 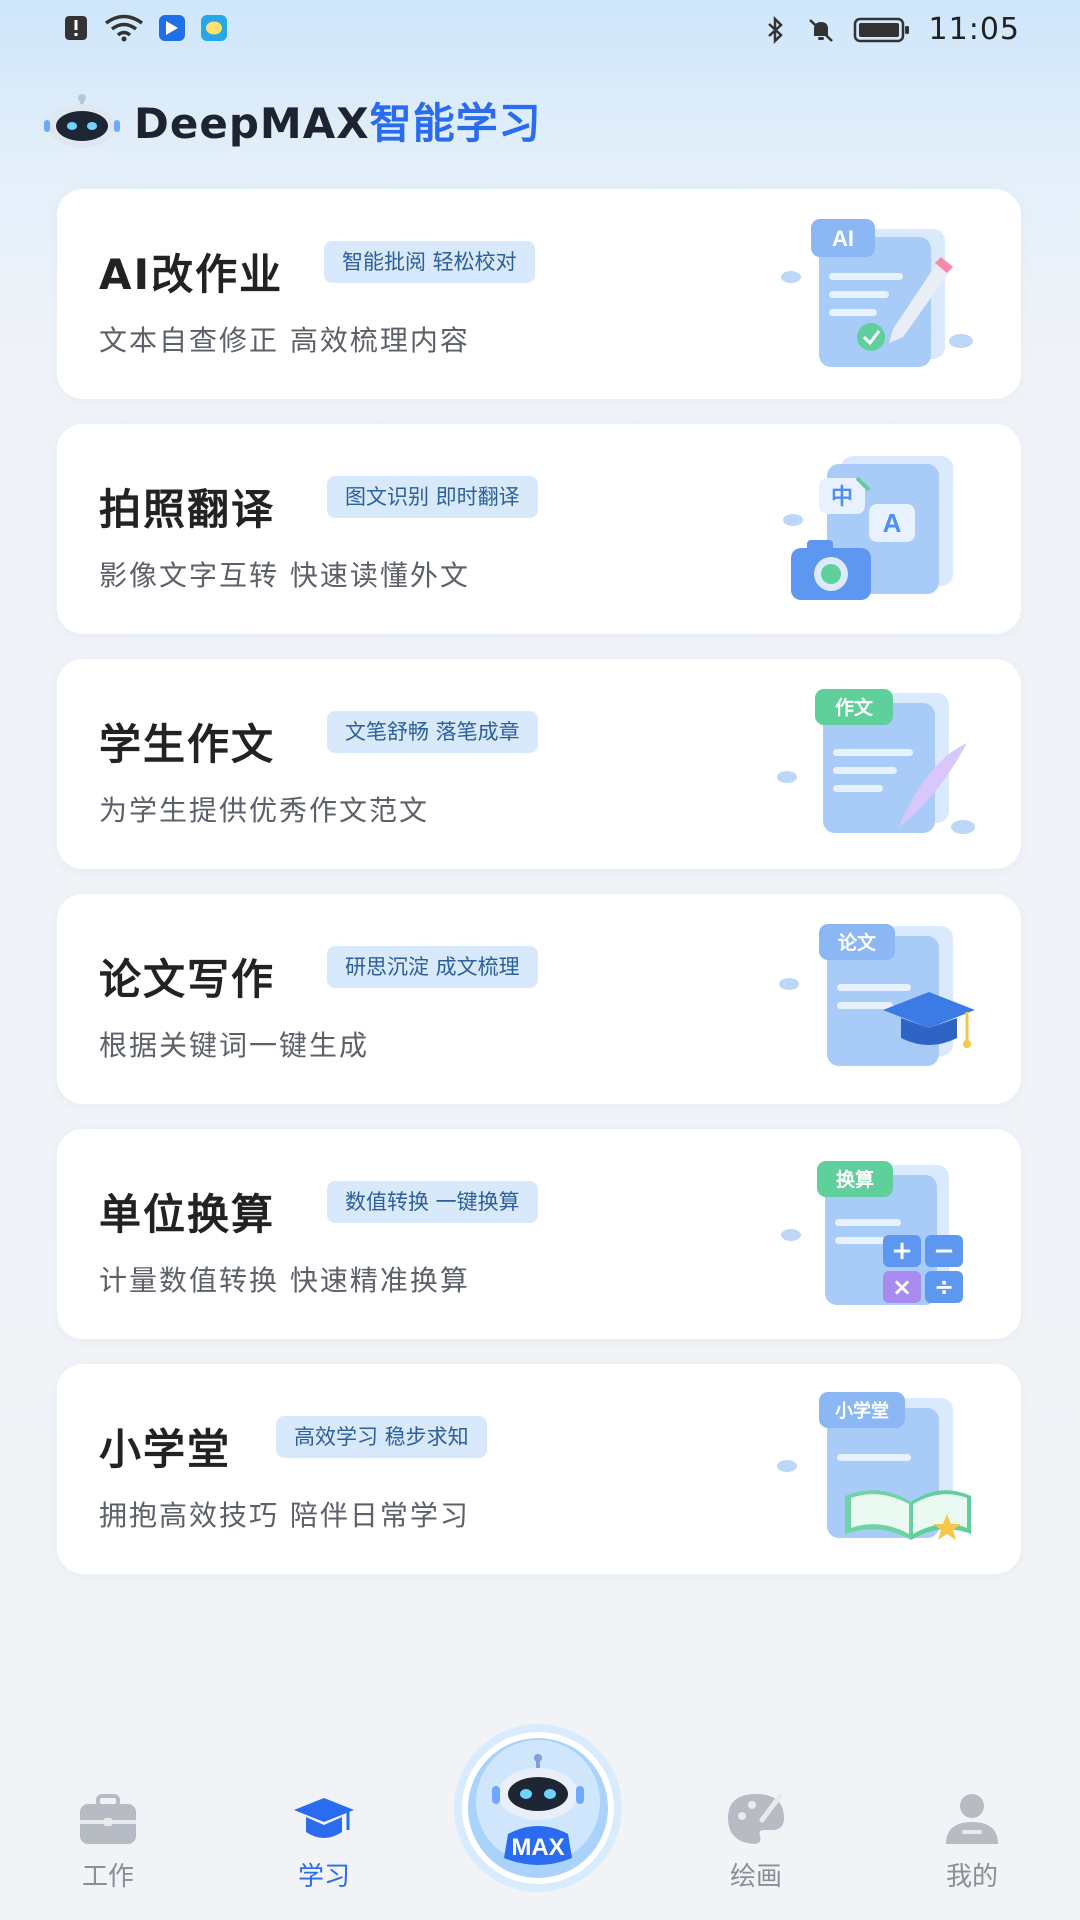 I want to click on feature-card-thesis-writing: 论文写作 研思沉淀 成文梳理 根据关键词一键生成 论文, so click(x=539, y=999).